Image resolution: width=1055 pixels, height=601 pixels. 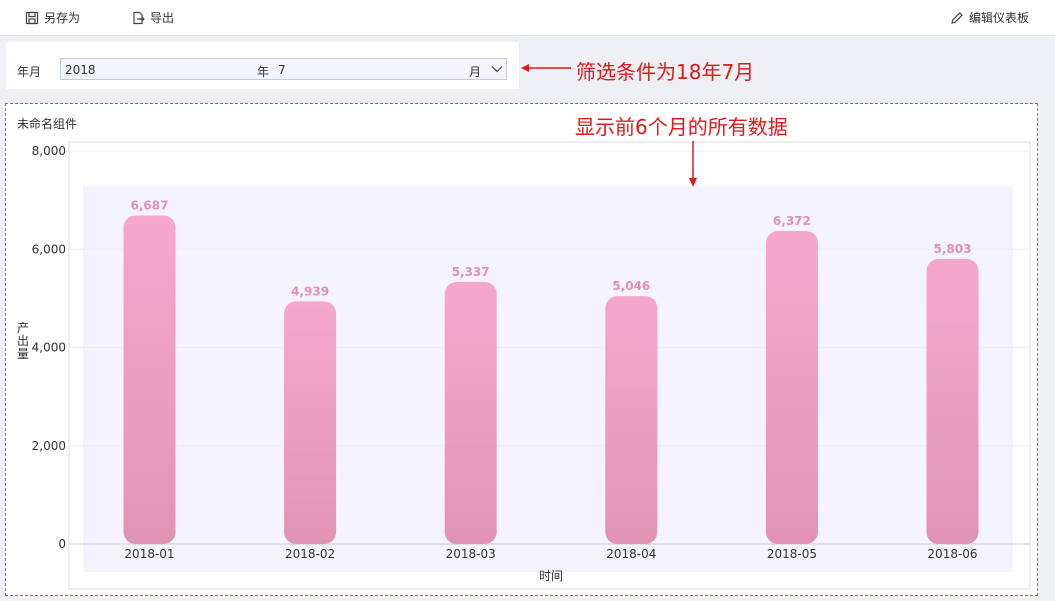 What do you see at coordinates (310, 554) in the screenshot?
I see `x-tick-label: 2018-02` at bounding box center [310, 554].